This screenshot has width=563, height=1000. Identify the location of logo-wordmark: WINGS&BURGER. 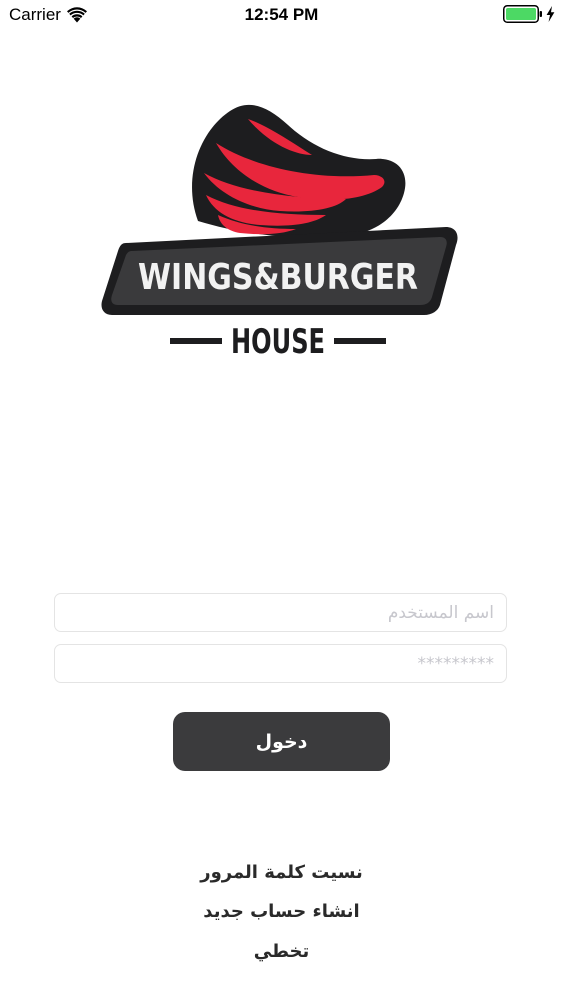
(278, 277).